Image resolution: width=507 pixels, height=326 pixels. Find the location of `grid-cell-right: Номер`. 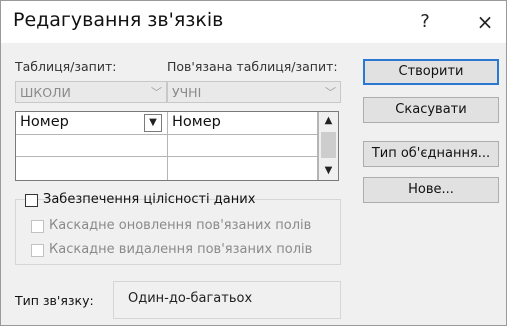

grid-cell-right: Номер is located at coordinates (243, 123).